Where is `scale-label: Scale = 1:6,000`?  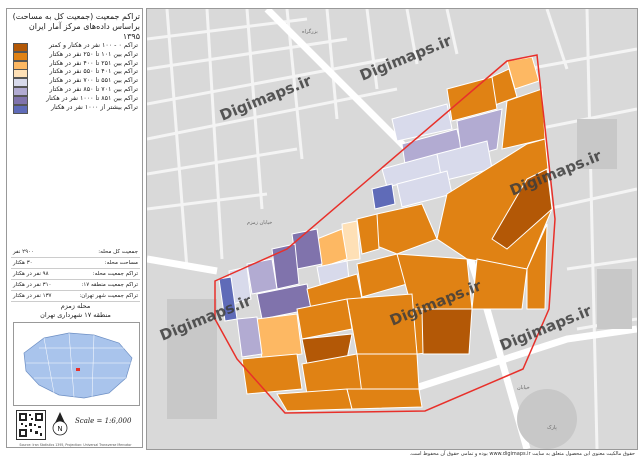 scale-label: Scale = 1:6,000 is located at coordinates (103, 421).